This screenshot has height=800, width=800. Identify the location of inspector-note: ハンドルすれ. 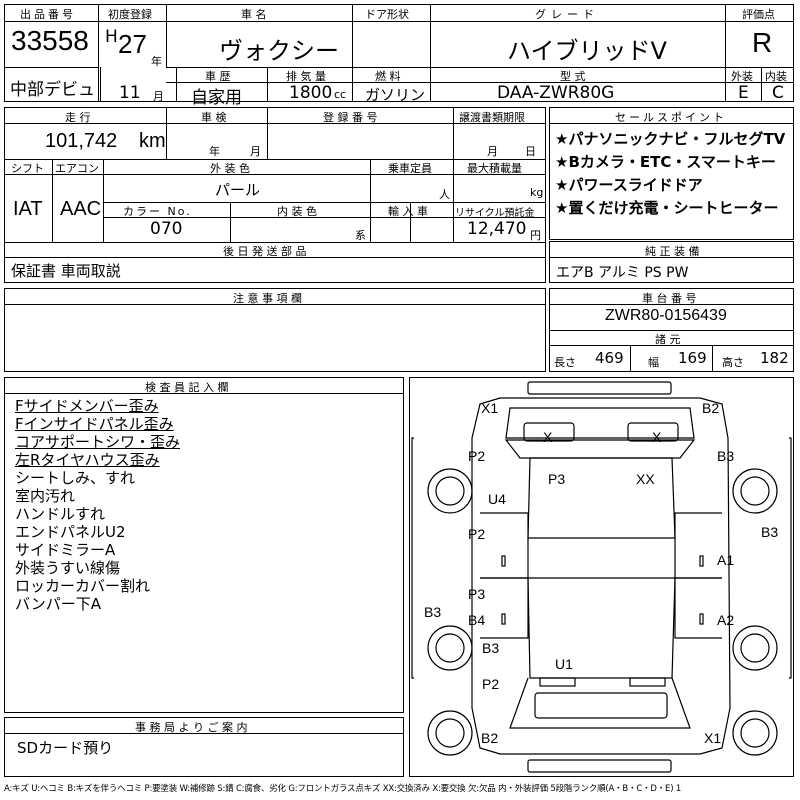
(60, 514).